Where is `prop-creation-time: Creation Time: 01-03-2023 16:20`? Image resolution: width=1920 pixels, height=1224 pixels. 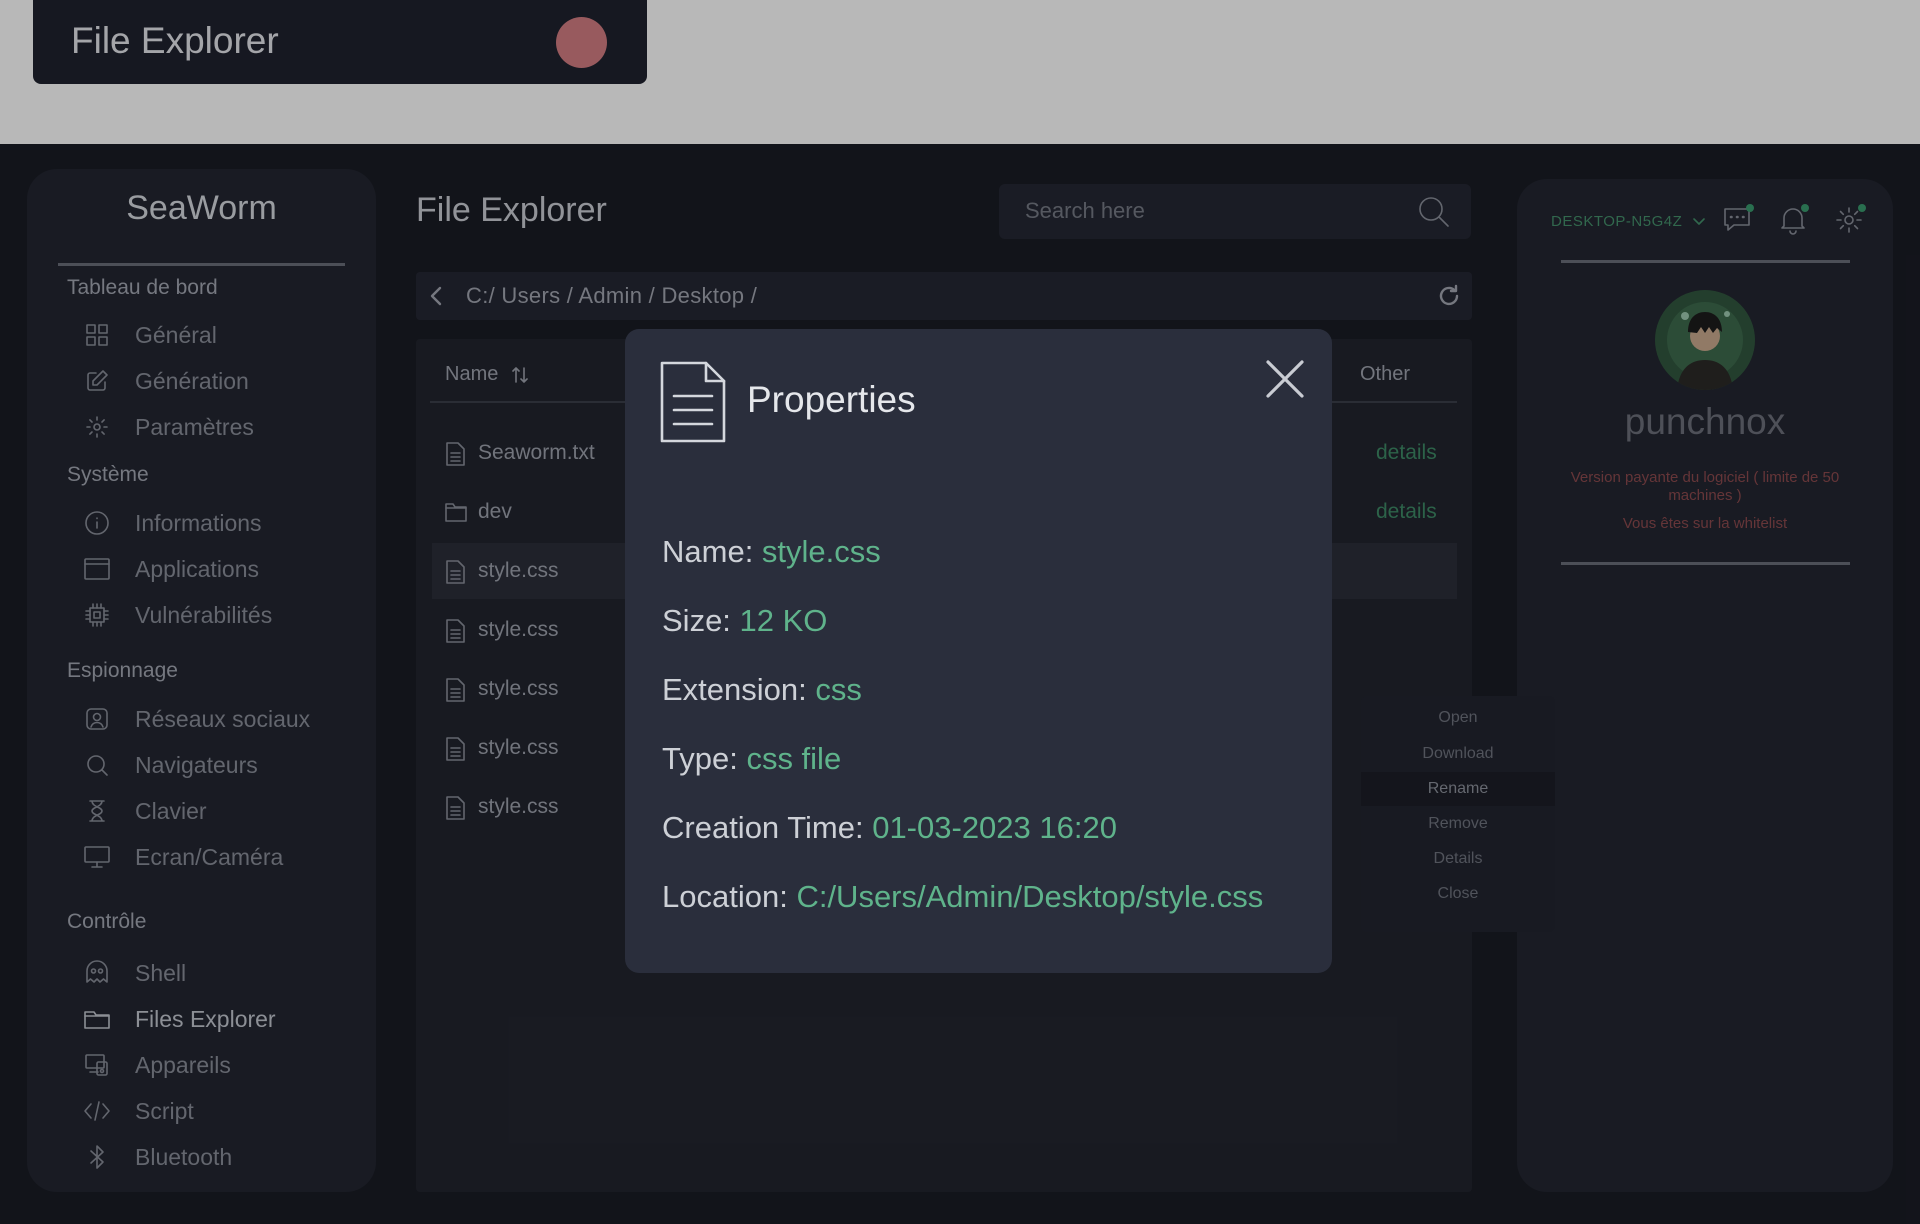 prop-creation-time: Creation Time: 01-03-2023 16:20 is located at coordinates (889, 828).